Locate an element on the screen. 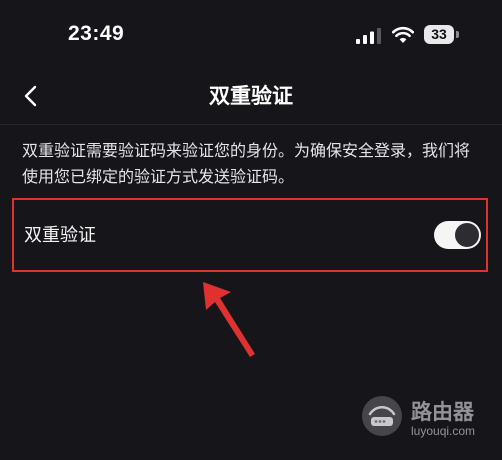 The width and height of the screenshot is (502, 460). page-title: 双重验证 is located at coordinates (251, 96).